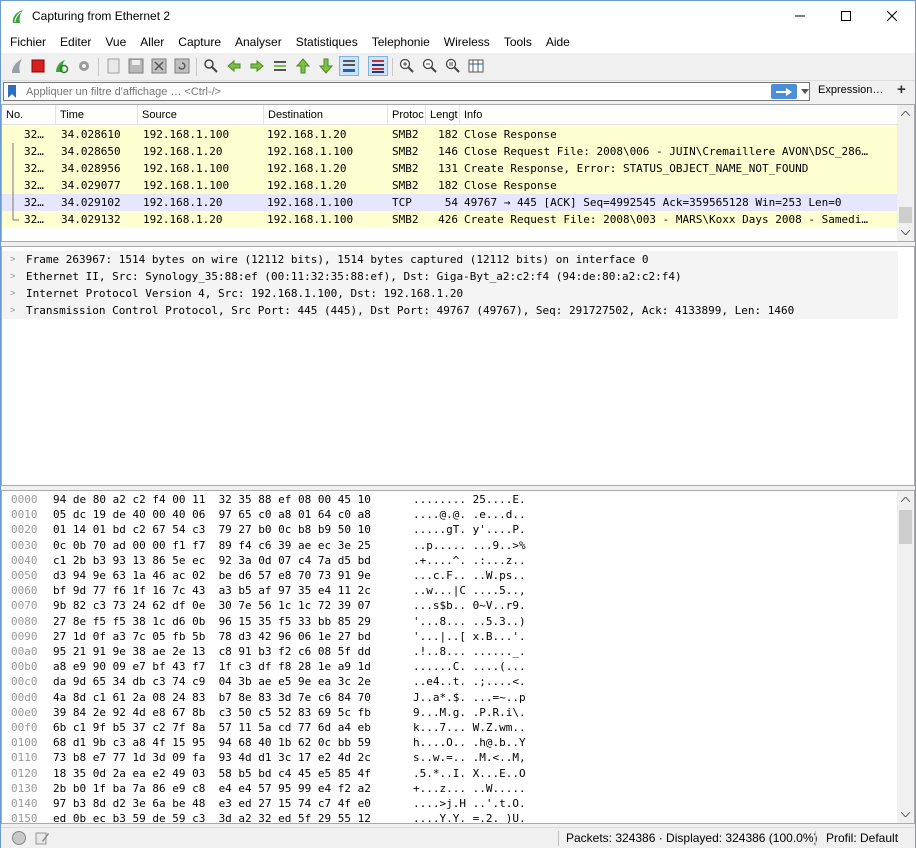 This screenshot has height=848, width=916. What do you see at coordinates (805, 91) in the screenshot?
I see `filter-history-dropdown` at bounding box center [805, 91].